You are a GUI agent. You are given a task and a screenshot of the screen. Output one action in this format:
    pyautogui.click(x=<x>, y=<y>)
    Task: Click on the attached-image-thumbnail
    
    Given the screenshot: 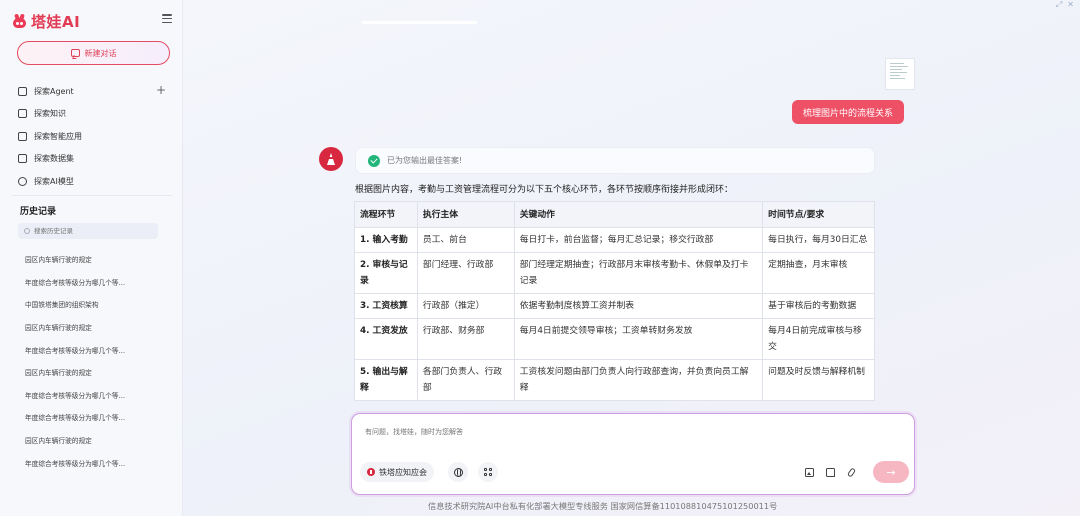 What is the action you would take?
    pyautogui.click(x=900, y=74)
    